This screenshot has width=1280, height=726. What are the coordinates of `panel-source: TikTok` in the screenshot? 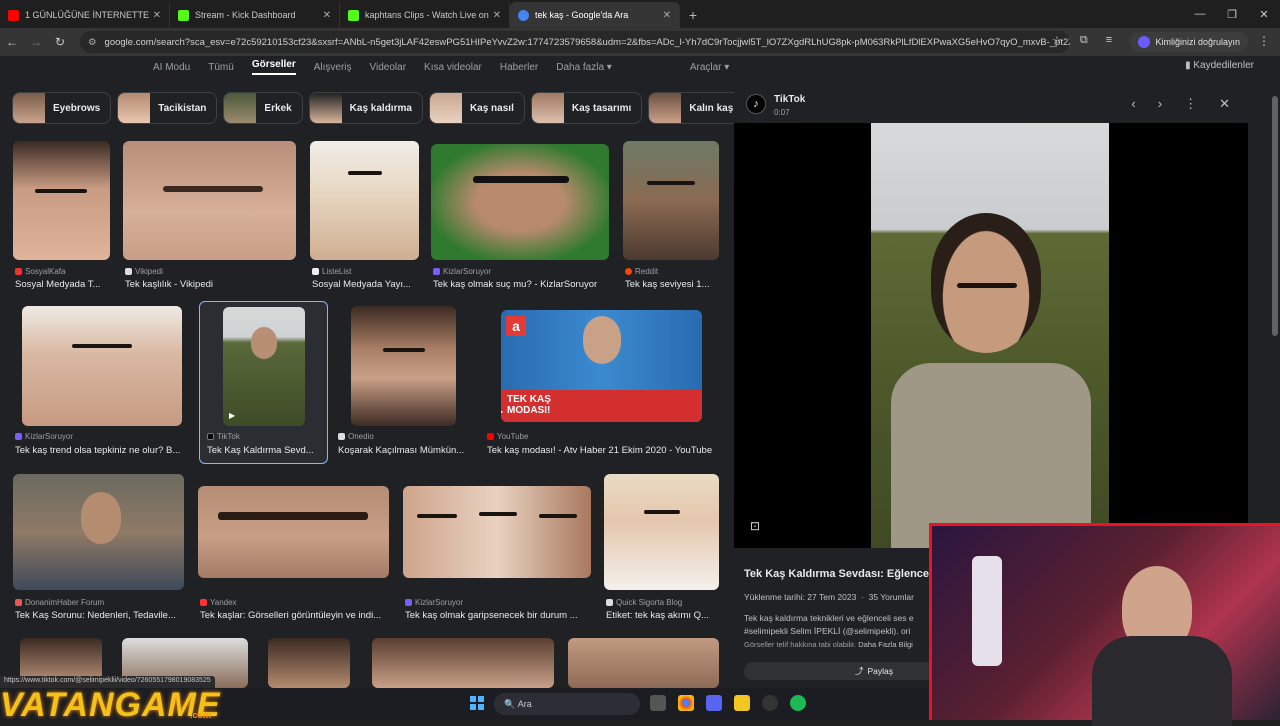 It's located at (789, 99).